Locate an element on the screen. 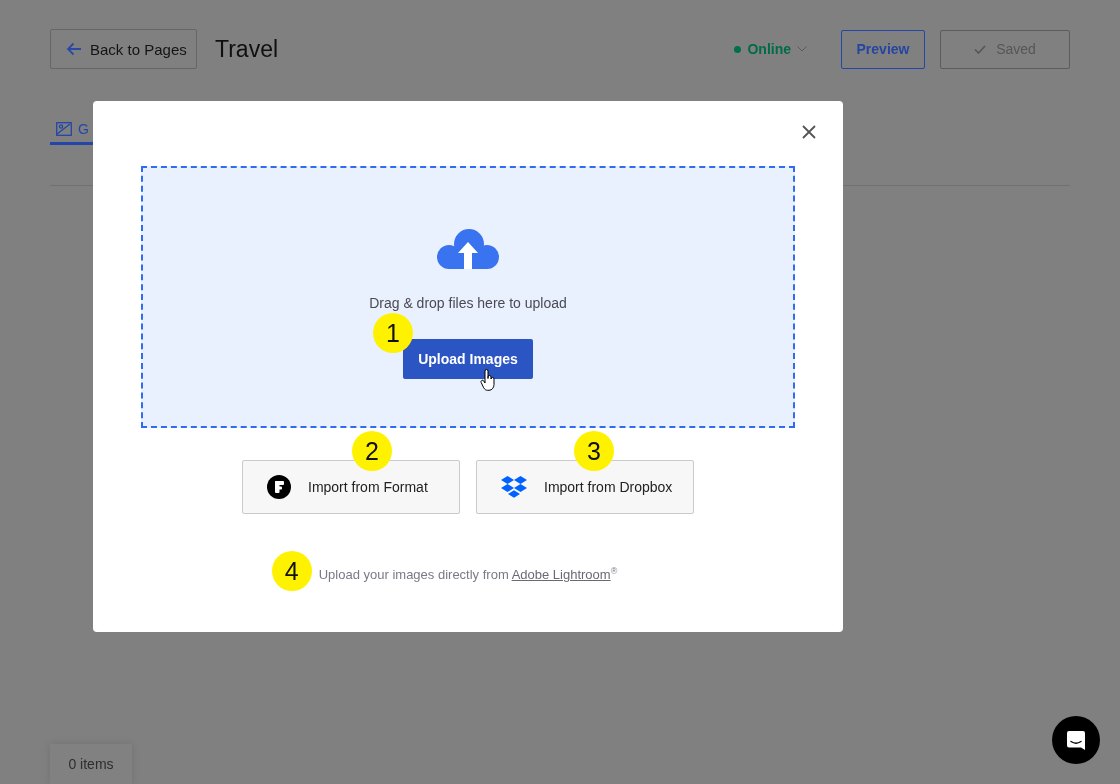  image-icon is located at coordinates (64, 128).